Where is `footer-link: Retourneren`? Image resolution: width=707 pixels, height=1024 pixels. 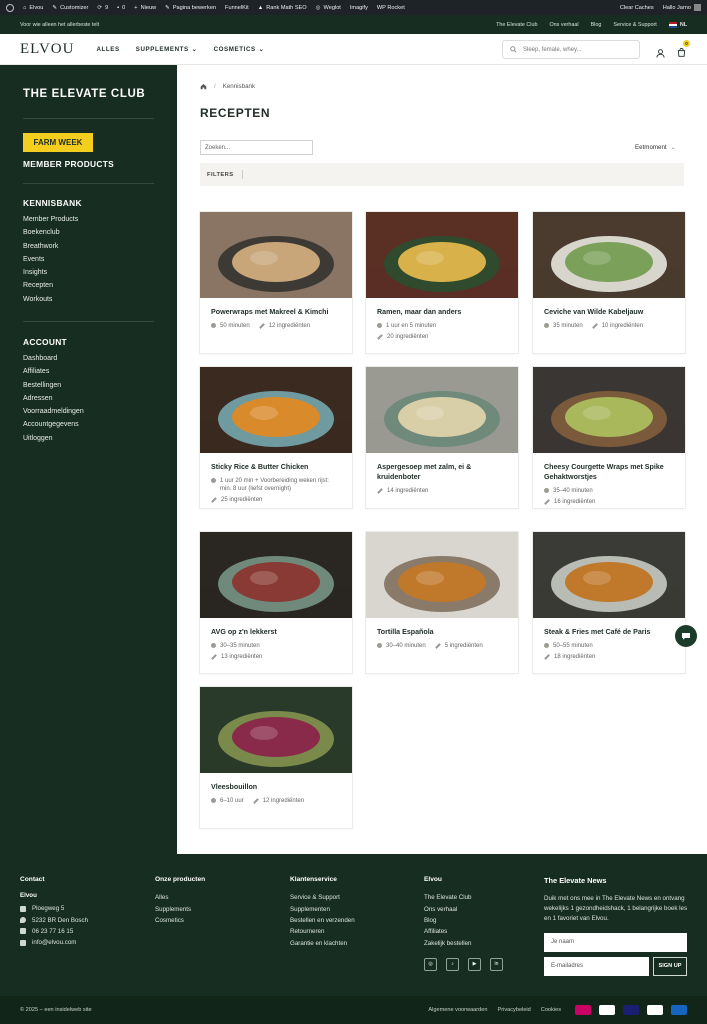 footer-link: Retourneren is located at coordinates (322, 931).